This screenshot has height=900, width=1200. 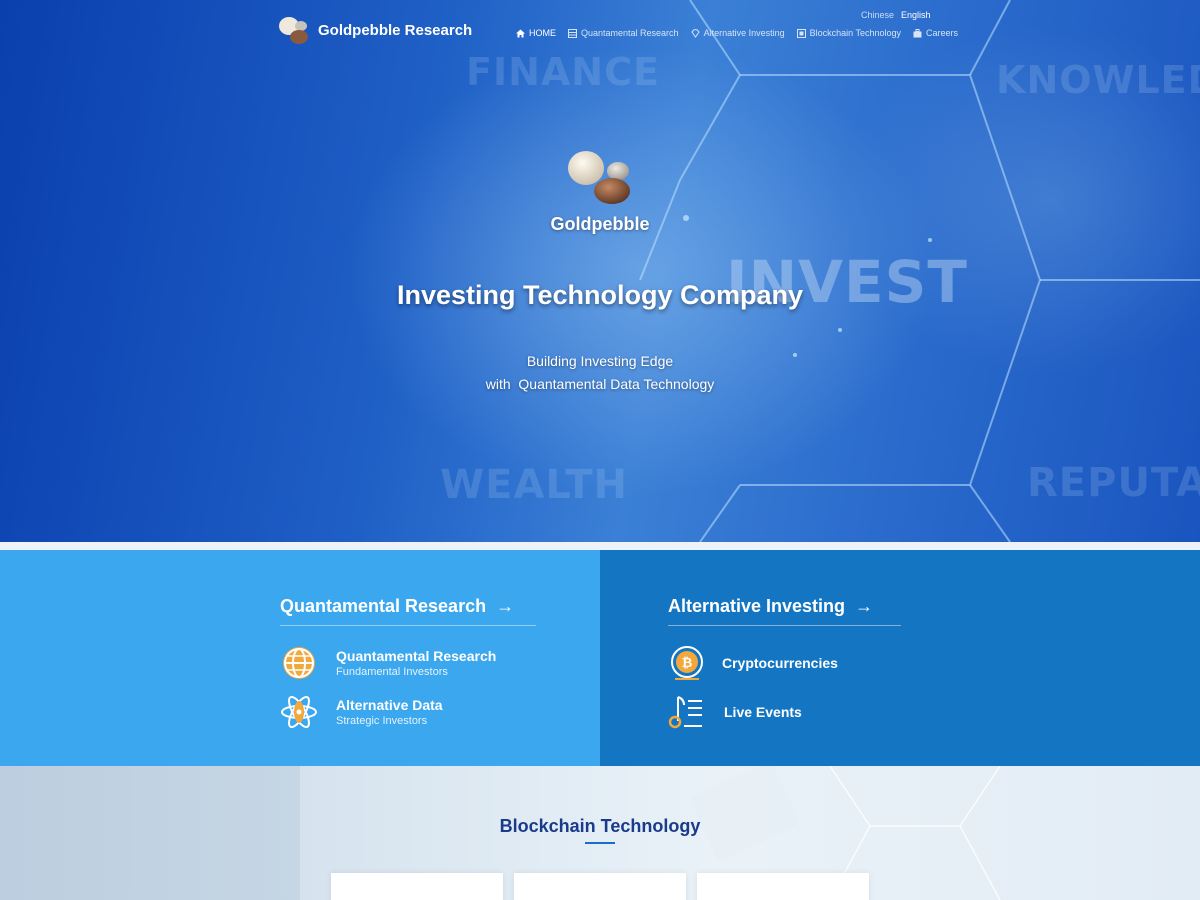 What do you see at coordinates (600, 843) in the screenshot?
I see `heading-underline` at bounding box center [600, 843].